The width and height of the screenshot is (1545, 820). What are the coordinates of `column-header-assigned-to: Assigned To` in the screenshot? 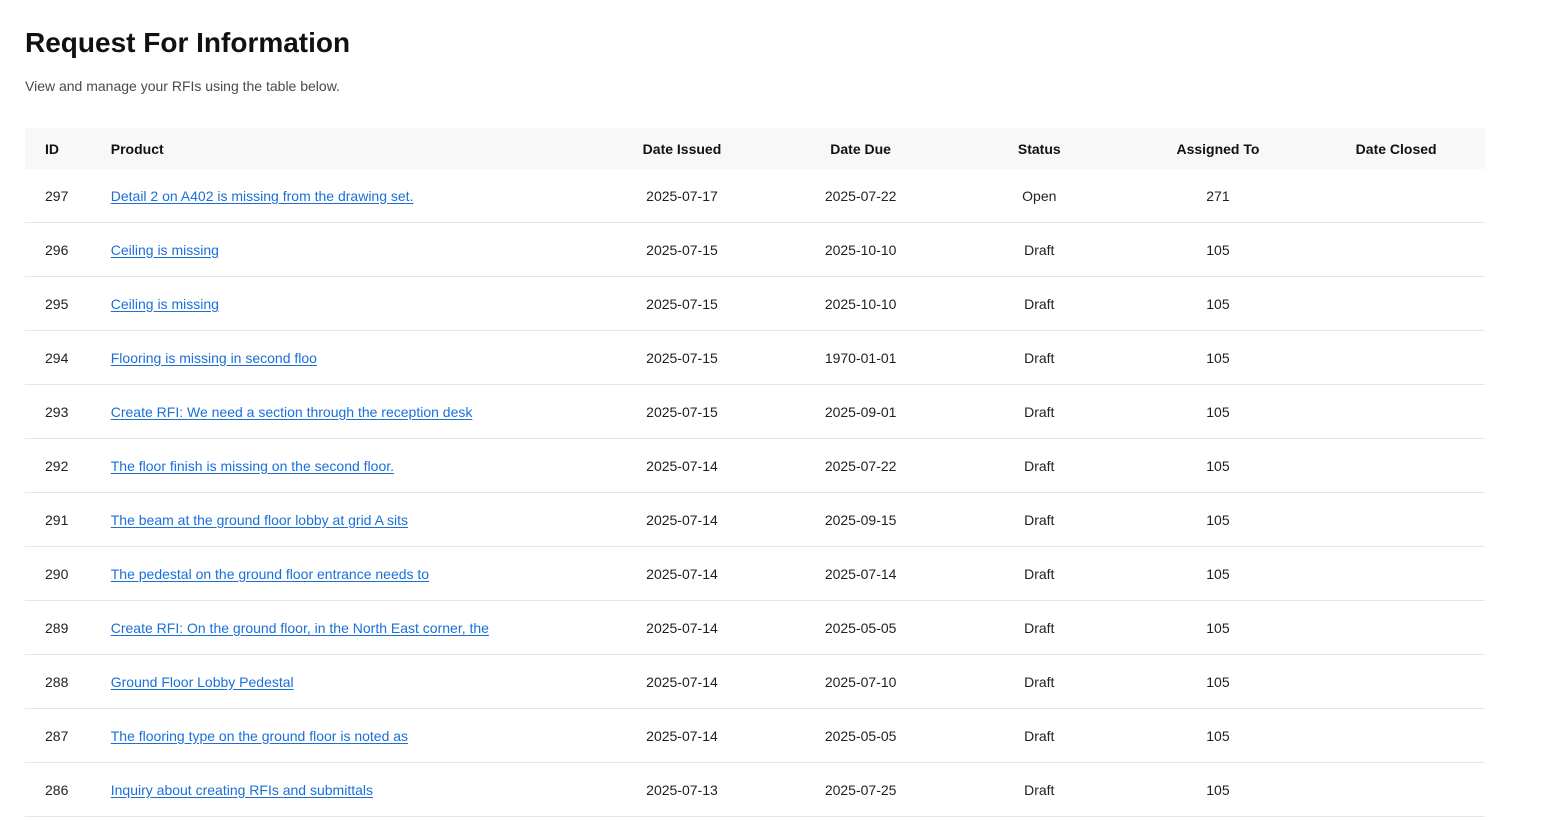 It's located at (1218, 148).